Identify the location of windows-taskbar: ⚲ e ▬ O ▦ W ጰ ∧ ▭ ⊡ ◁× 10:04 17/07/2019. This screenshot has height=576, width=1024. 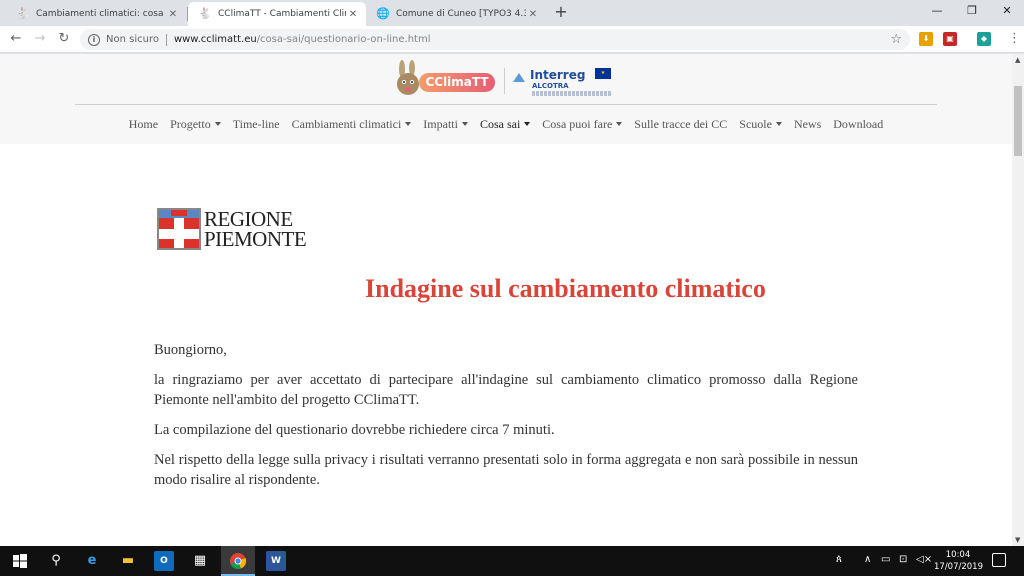
(512, 561).